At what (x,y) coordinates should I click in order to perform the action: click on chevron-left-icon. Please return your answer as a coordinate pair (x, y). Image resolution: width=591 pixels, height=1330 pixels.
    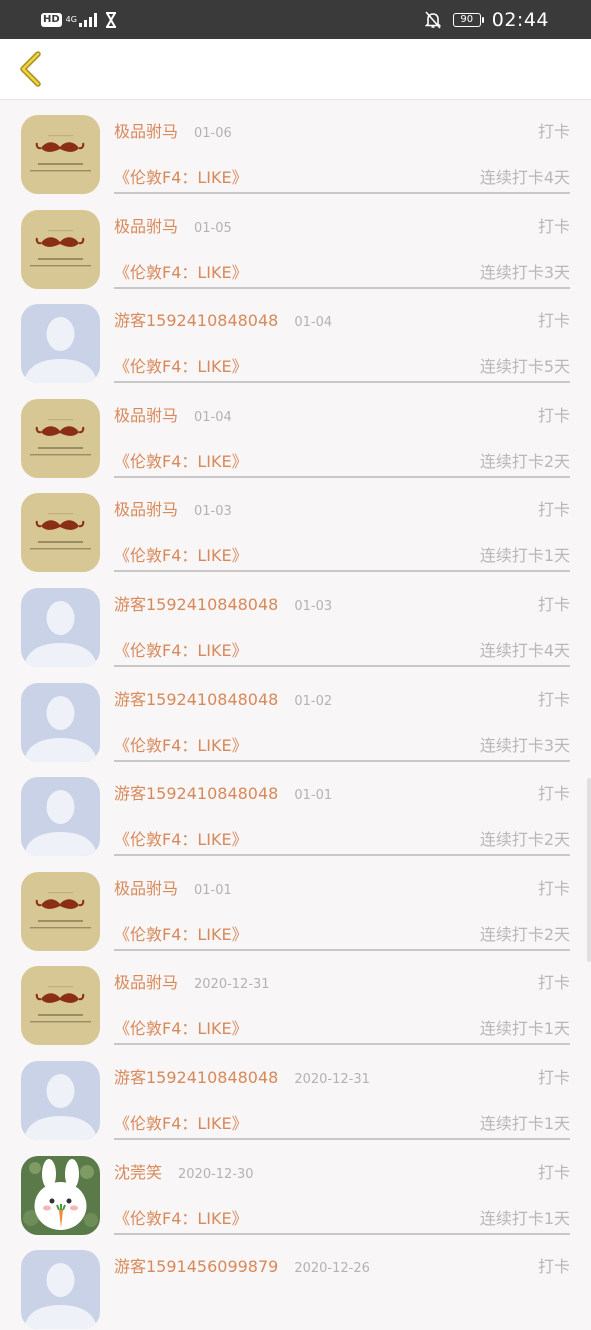
    Looking at the image, I should click on (30, 69).